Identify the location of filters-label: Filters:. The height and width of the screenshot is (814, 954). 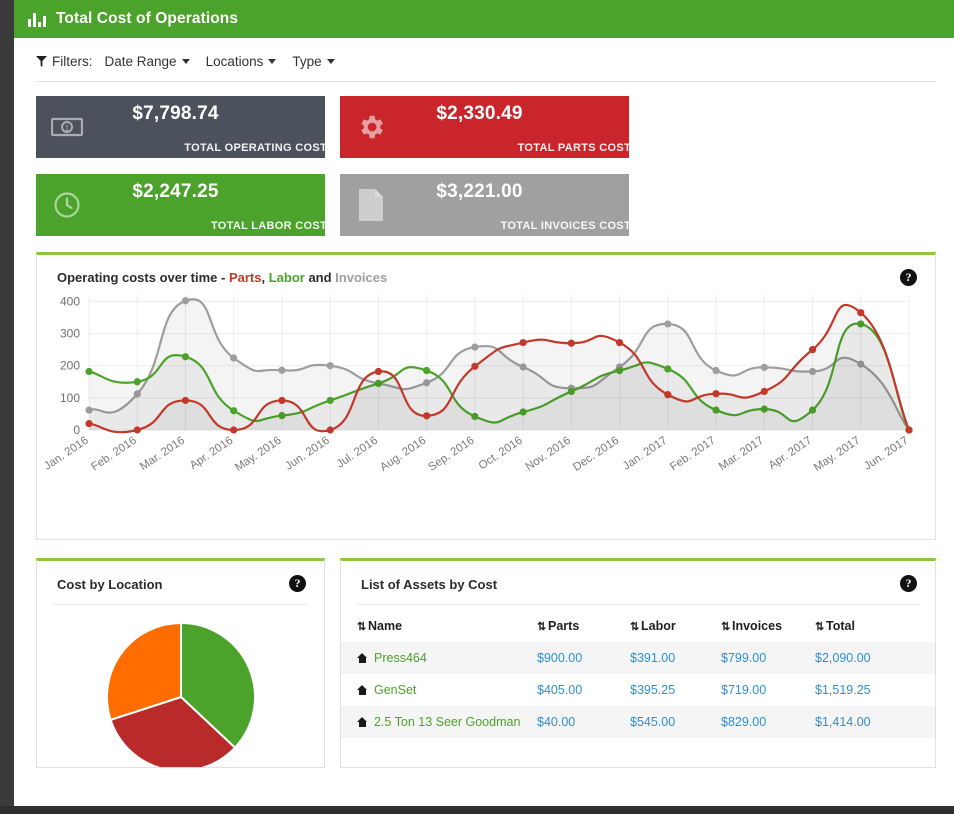
(72, 61).